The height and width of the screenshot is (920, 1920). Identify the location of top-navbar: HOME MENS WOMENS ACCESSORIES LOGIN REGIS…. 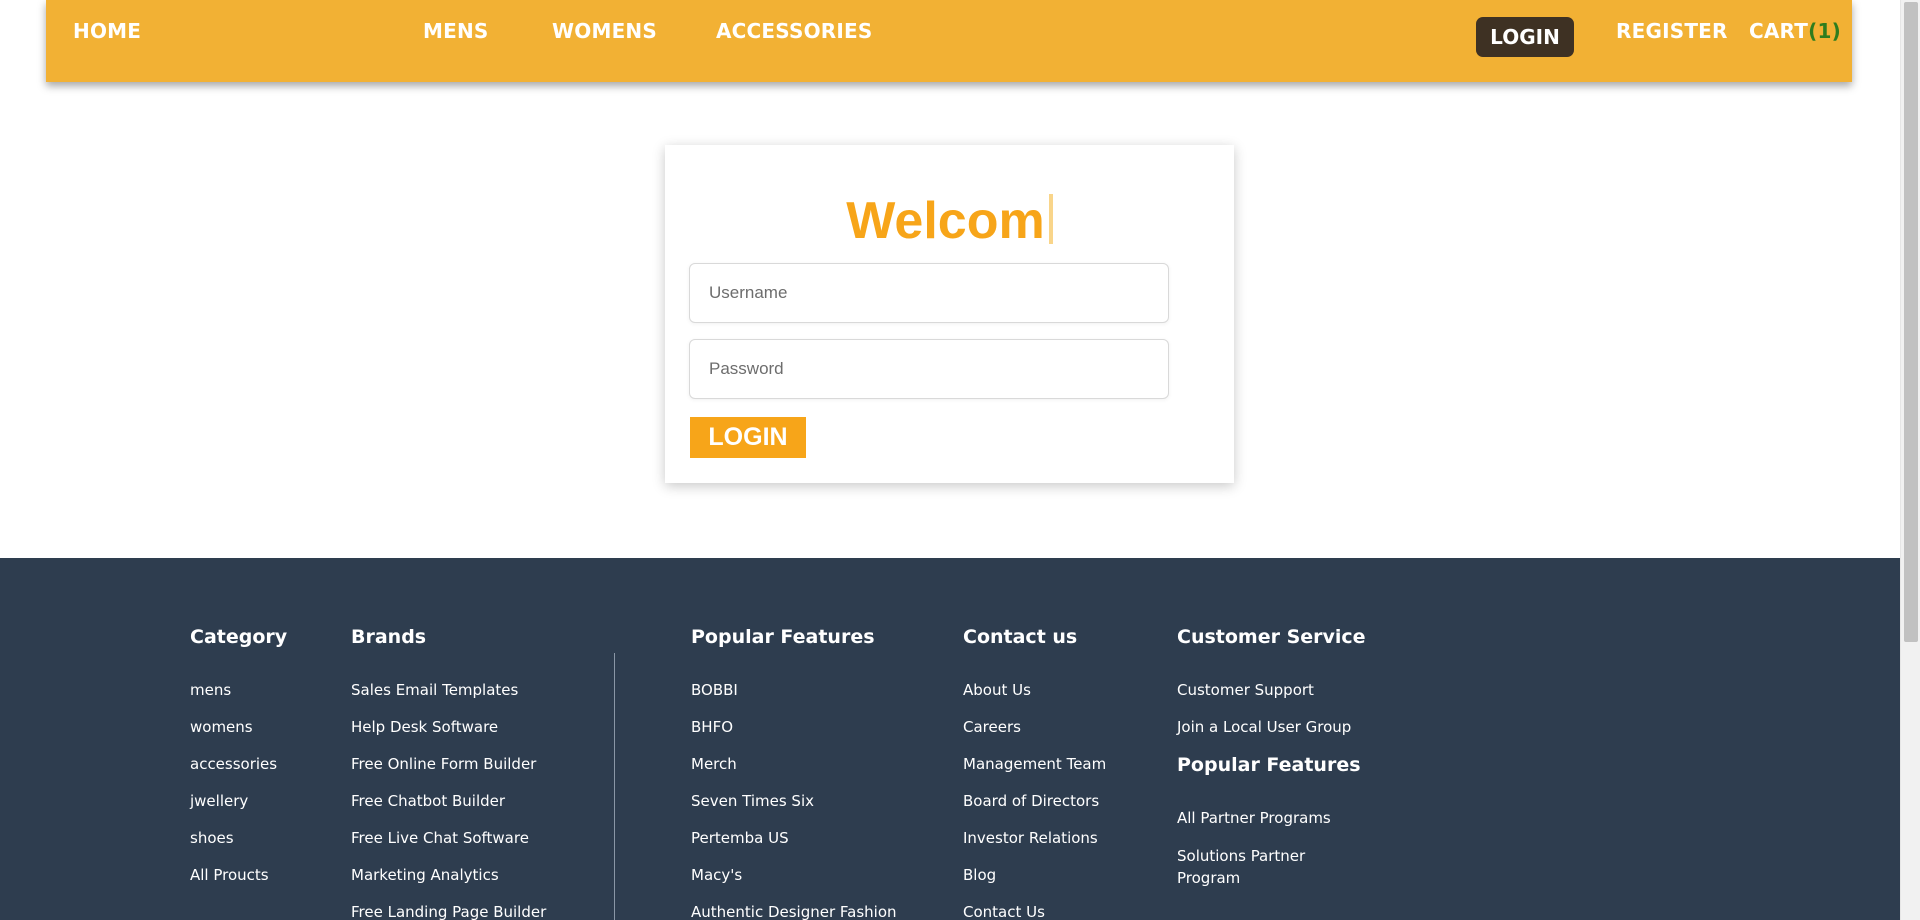
(949, 41).